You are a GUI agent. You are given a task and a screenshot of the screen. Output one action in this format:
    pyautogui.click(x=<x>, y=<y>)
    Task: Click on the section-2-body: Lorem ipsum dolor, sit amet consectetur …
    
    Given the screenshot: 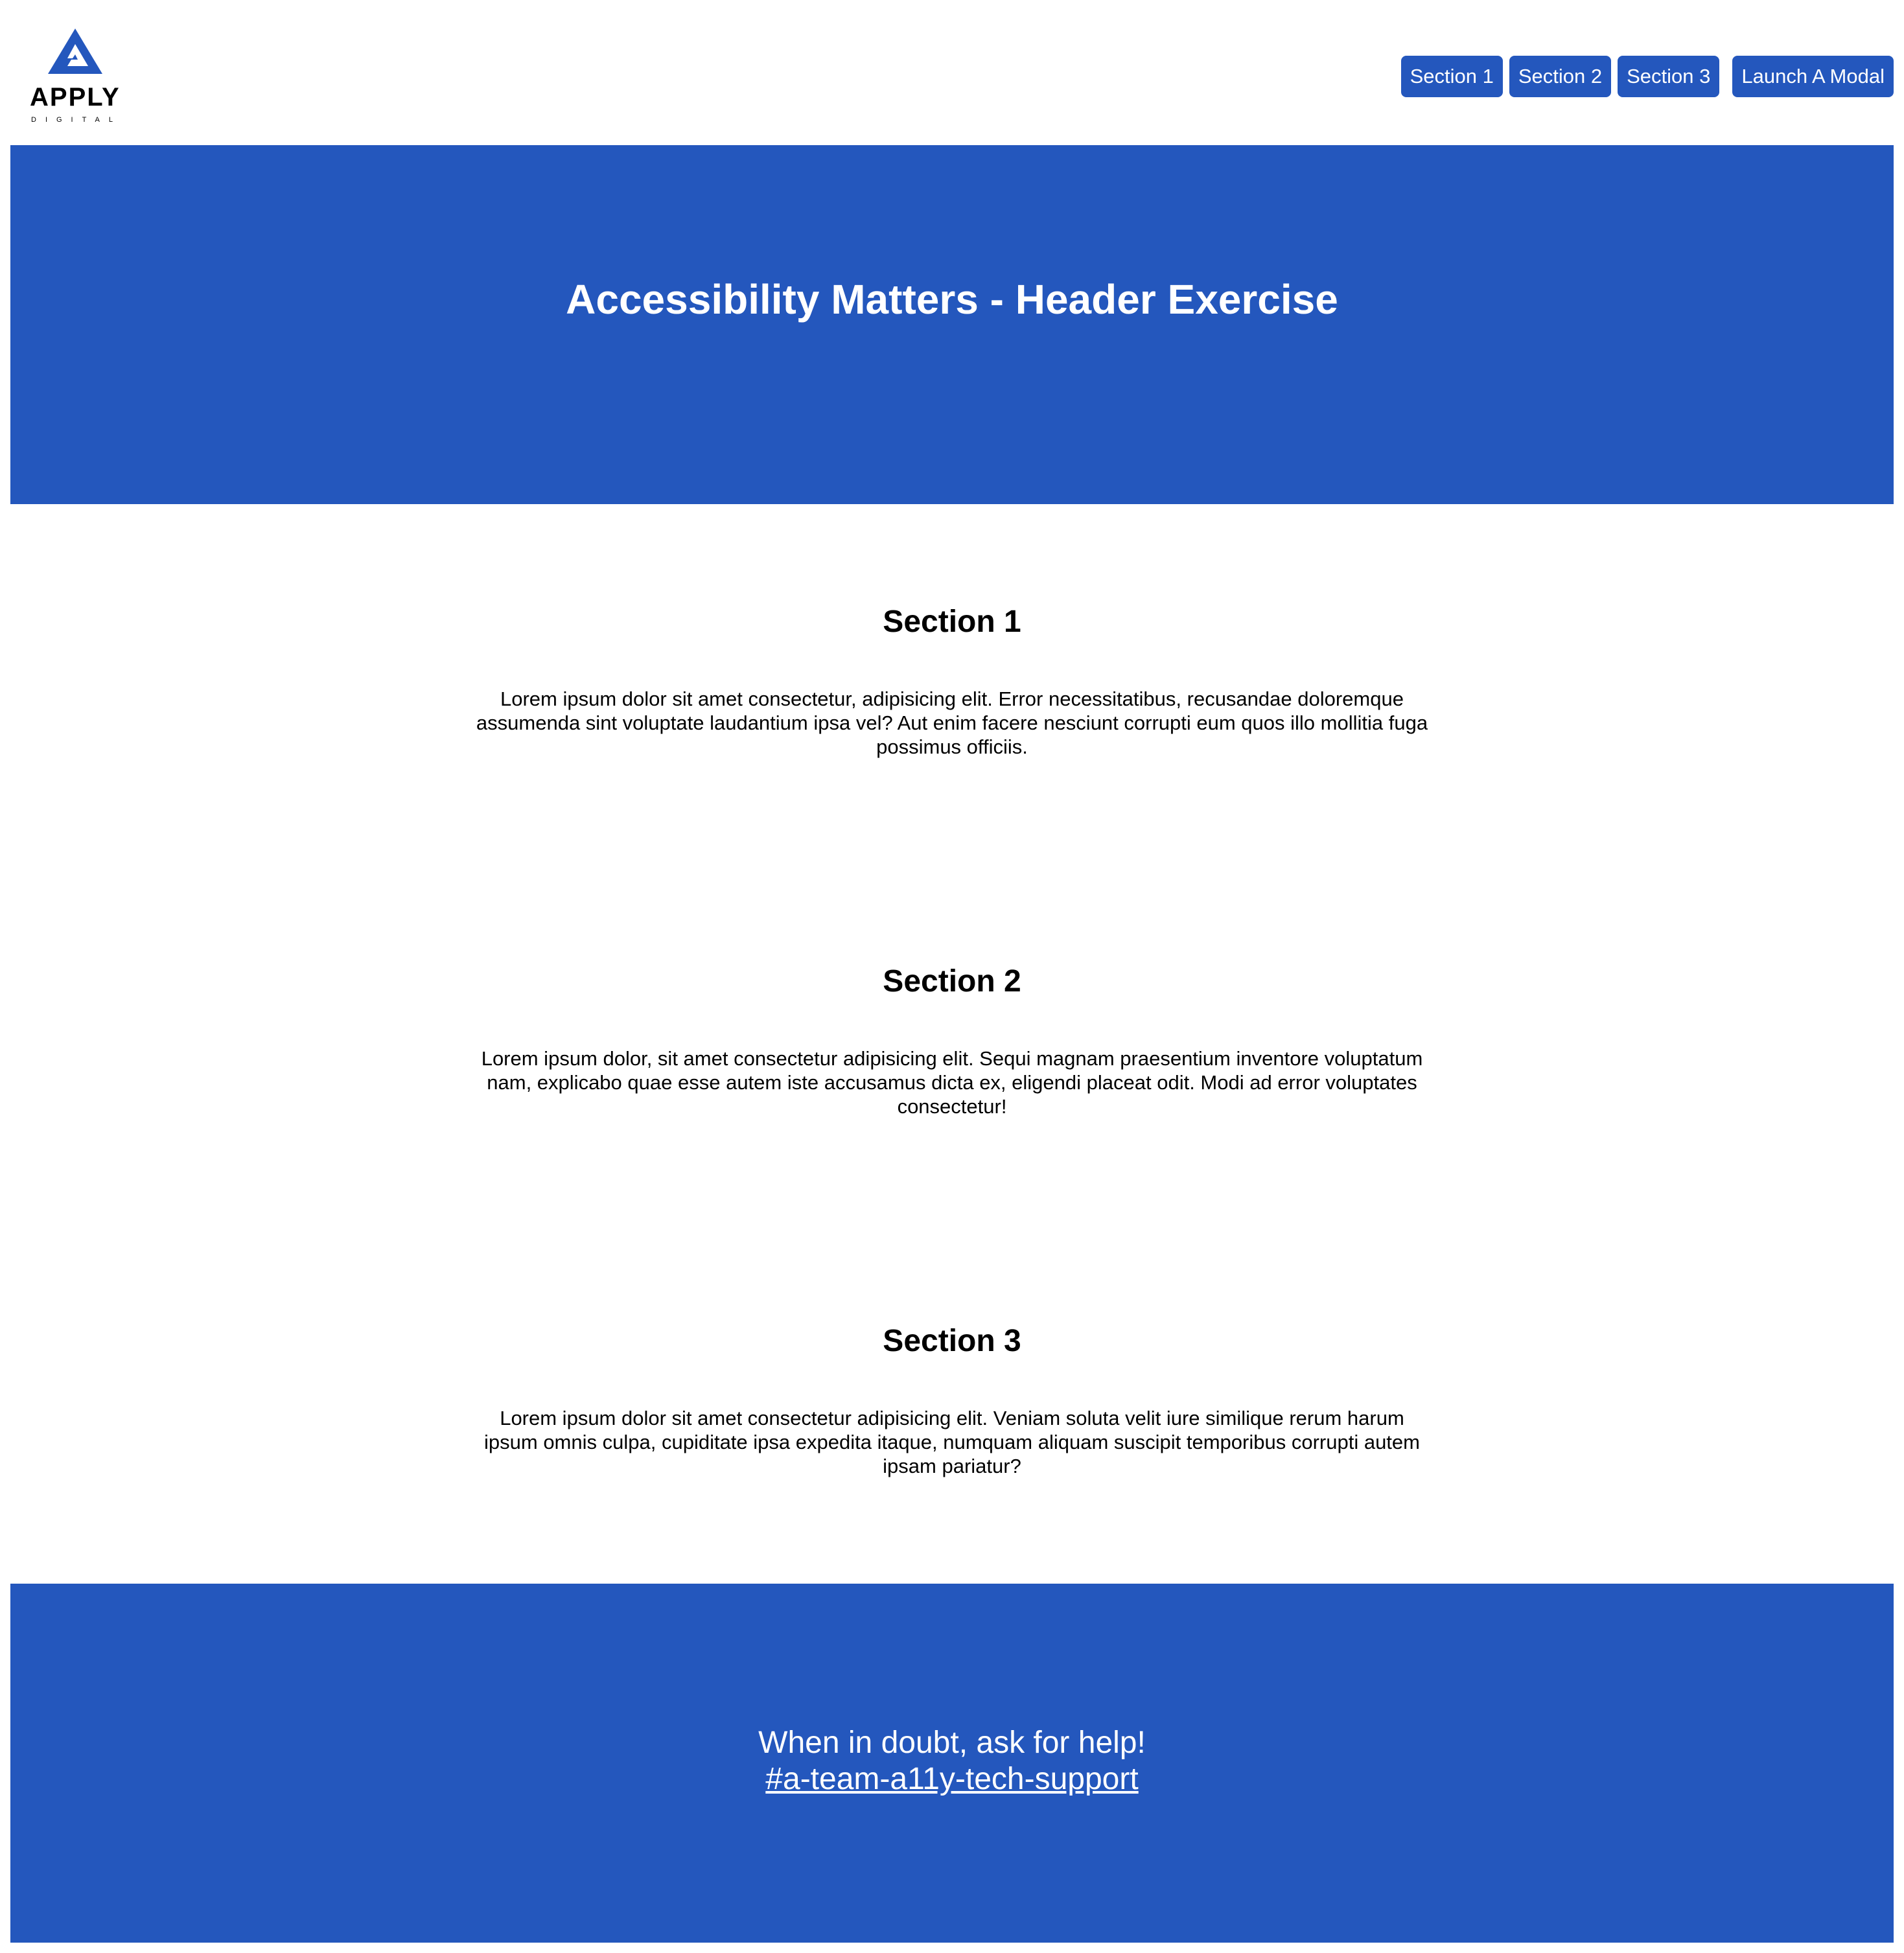 What is the action you would take?
    pyautogui.click(x=952, y=1082)
    